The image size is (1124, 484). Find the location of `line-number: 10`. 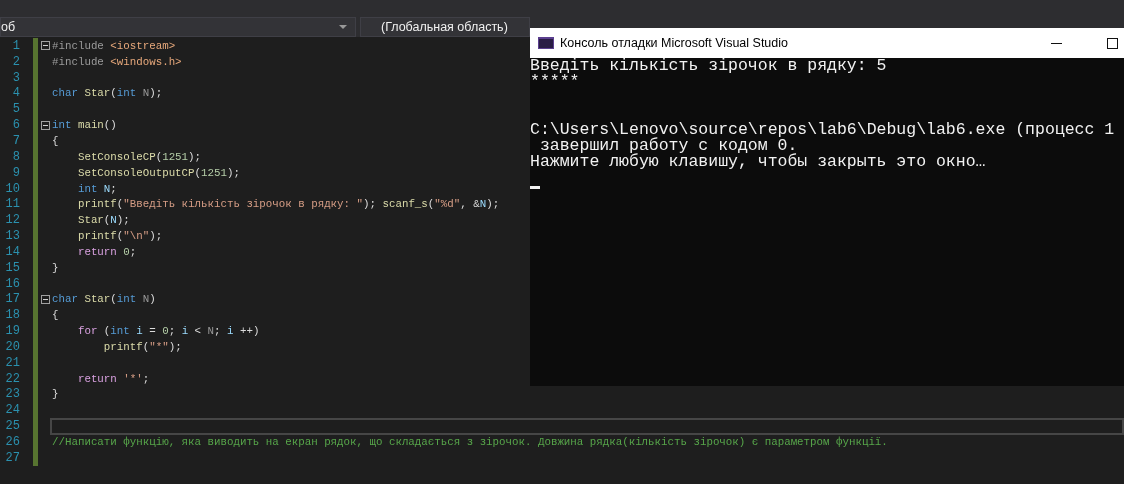

line-number: 10 is located at coordinates (12, 188).